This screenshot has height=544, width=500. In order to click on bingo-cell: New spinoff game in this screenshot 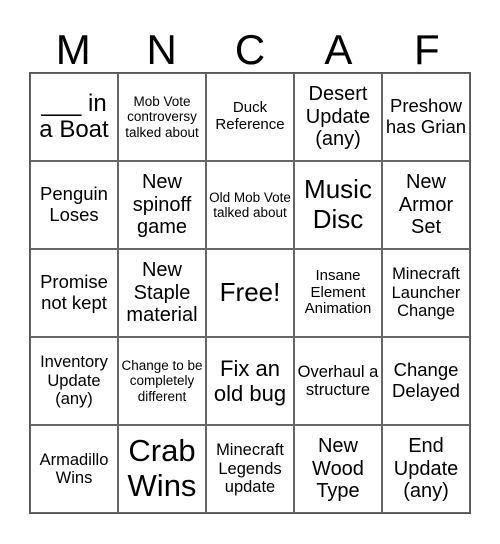, I will do `click(162, 205)`.